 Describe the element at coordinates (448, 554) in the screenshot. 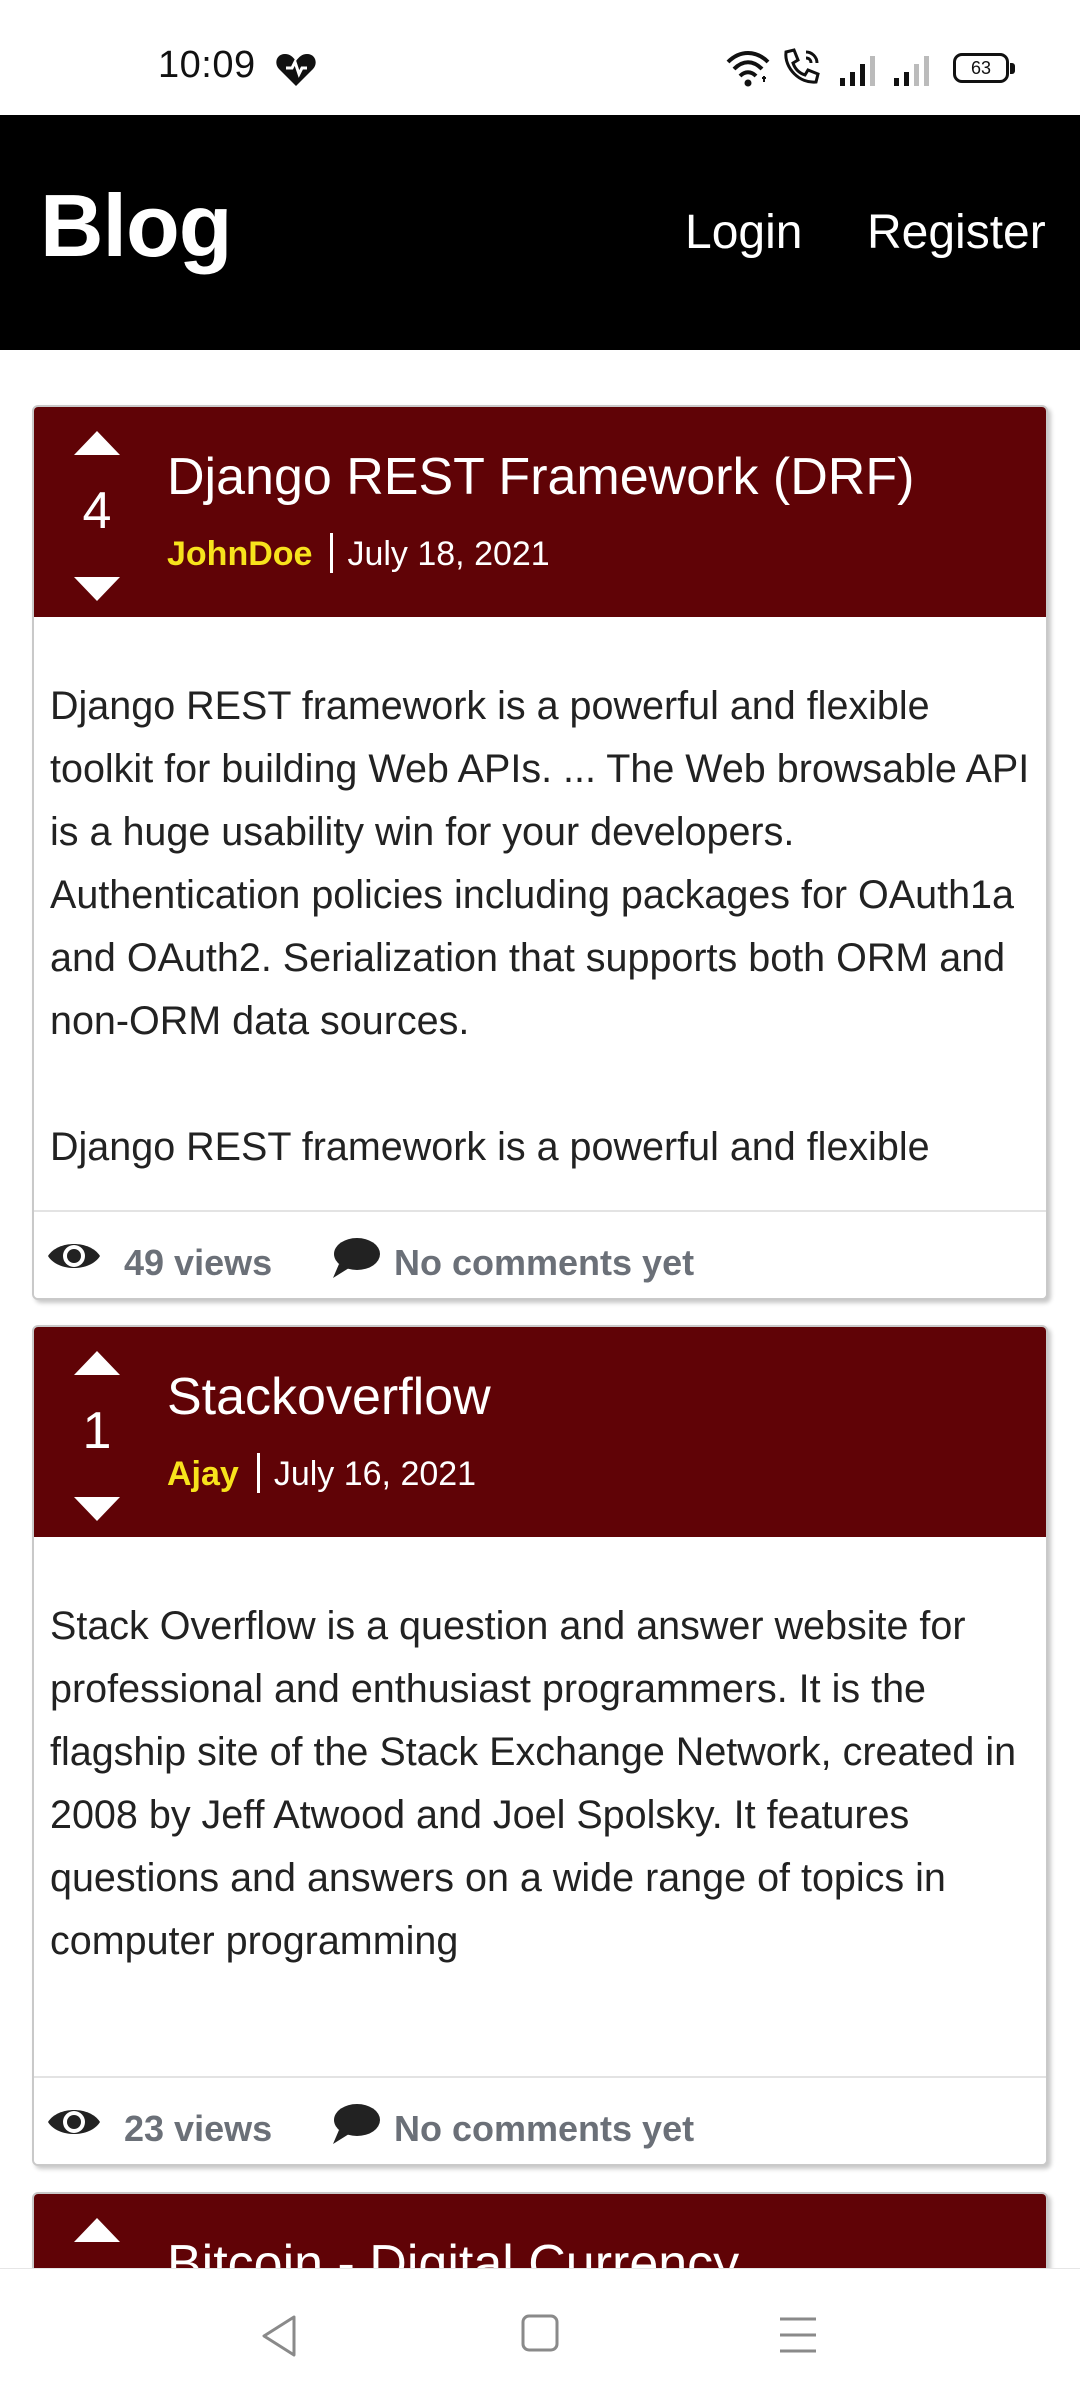

I see `post-date: July 18, 2021` at that location.